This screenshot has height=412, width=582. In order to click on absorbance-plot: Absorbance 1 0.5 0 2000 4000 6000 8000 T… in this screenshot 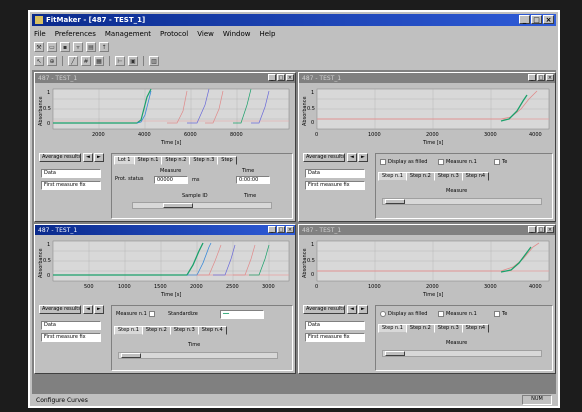, I will do `click(165, 117)`.